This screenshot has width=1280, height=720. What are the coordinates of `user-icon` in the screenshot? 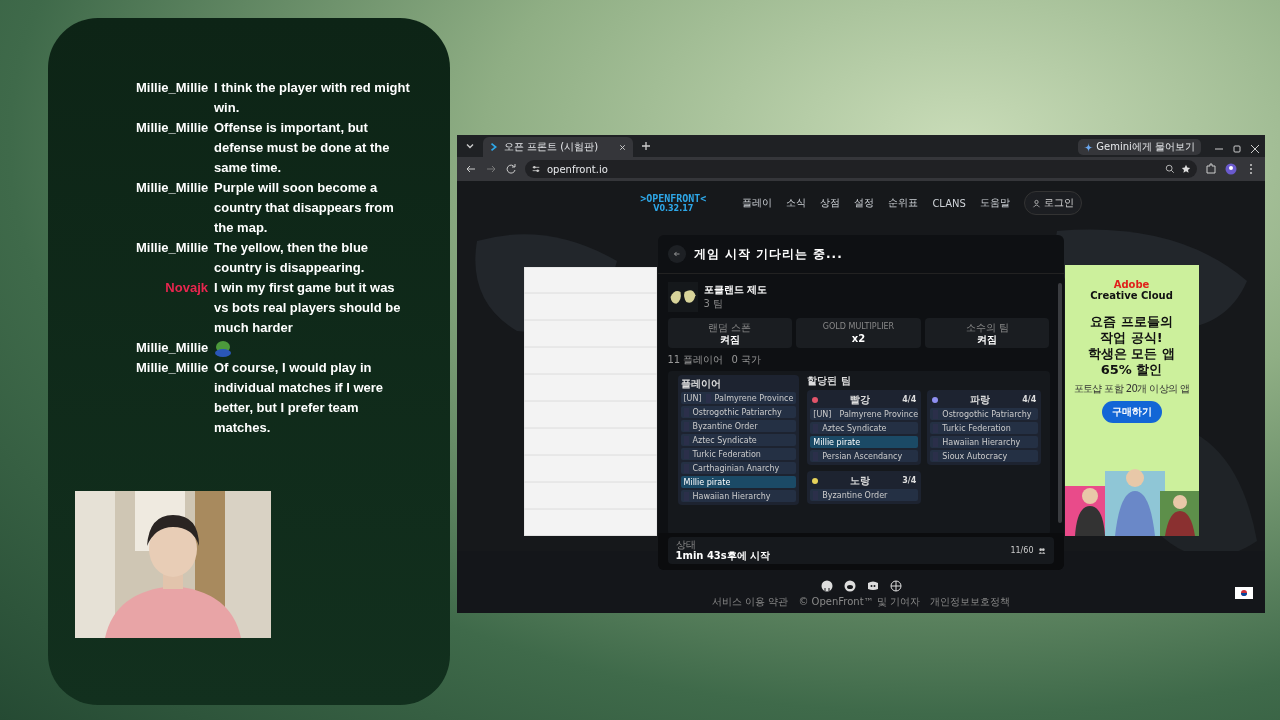 It's located at (1036, 203).